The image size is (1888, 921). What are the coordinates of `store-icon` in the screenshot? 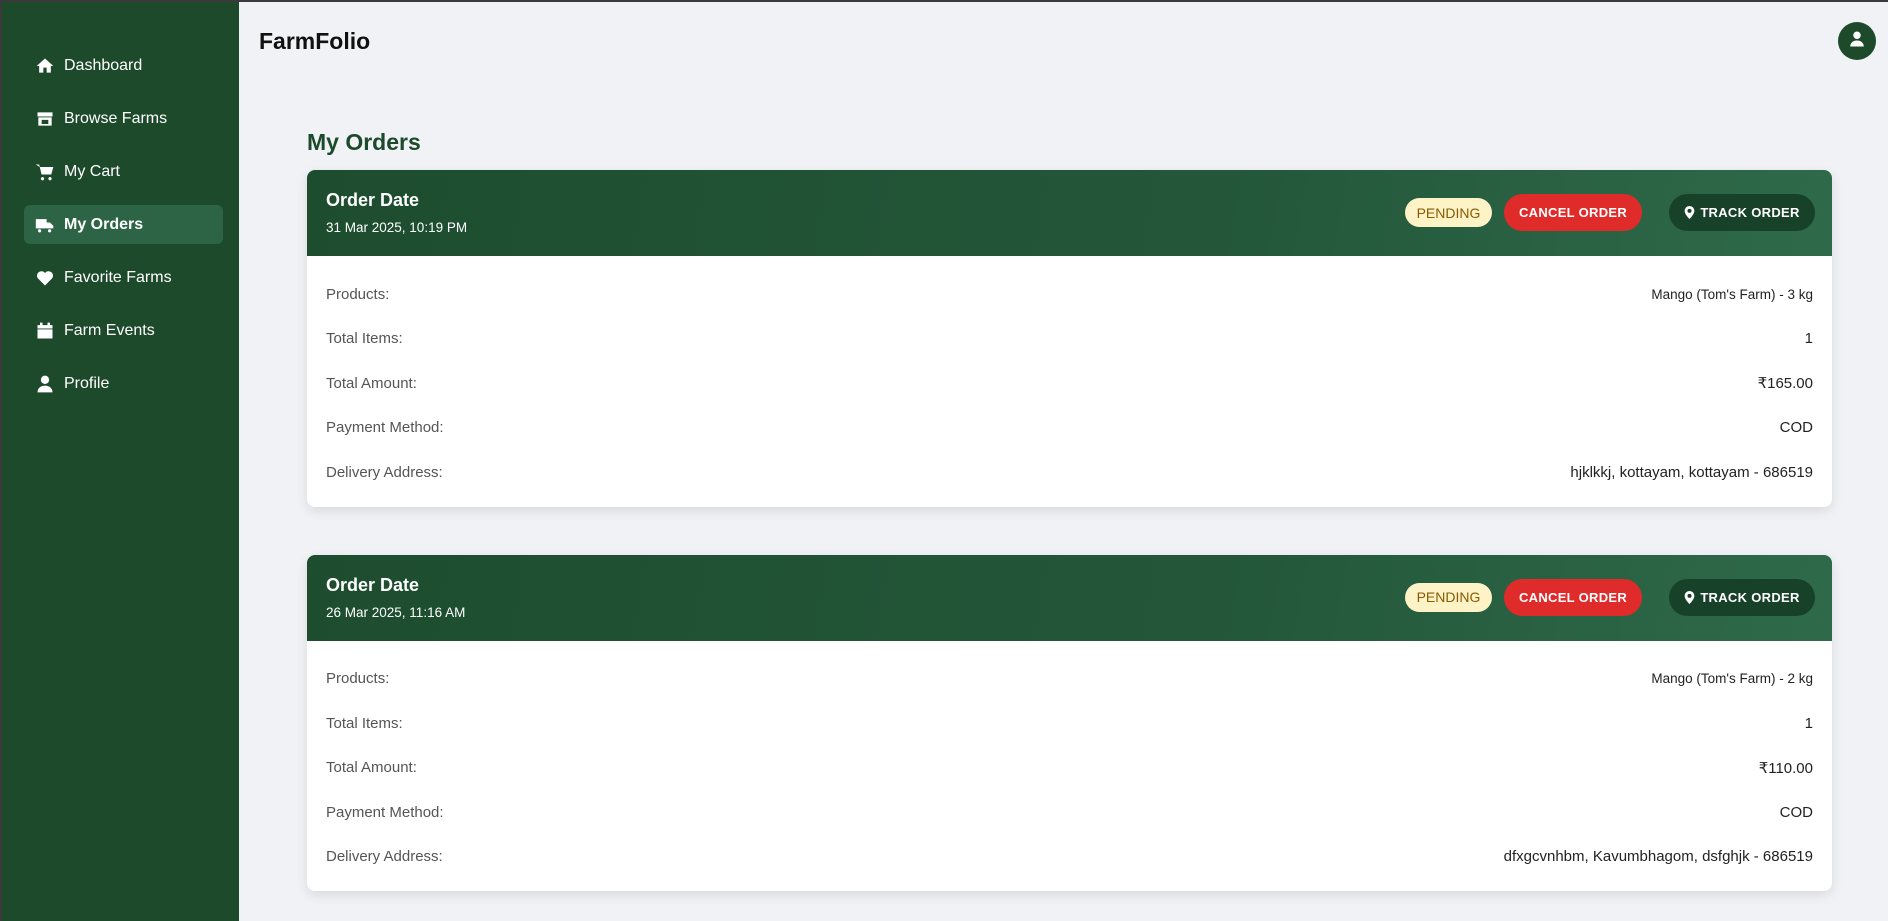 It's located at (45, 119).